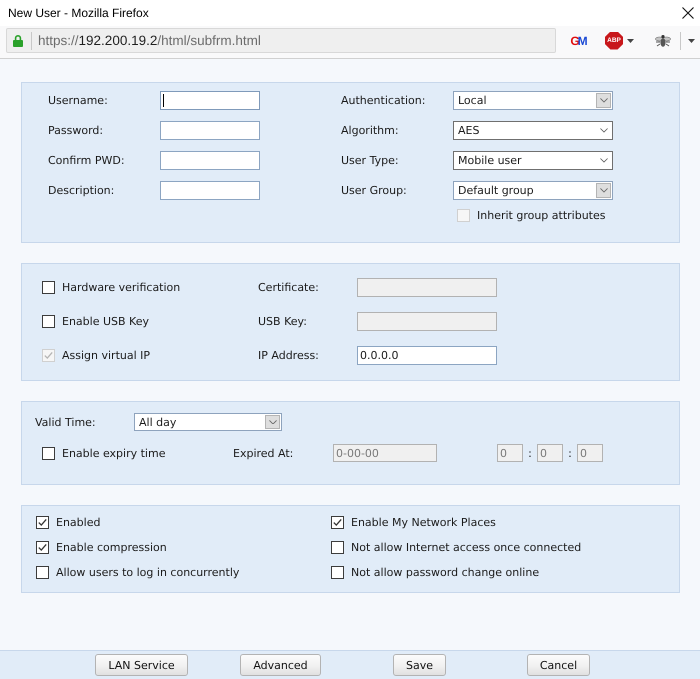 The width and height of the screenshot is (700, 679). What do you see at coordinates (280, 665) in the screenshot?
I see `dialog-button: Advanced` at bounding box center [280, 665].